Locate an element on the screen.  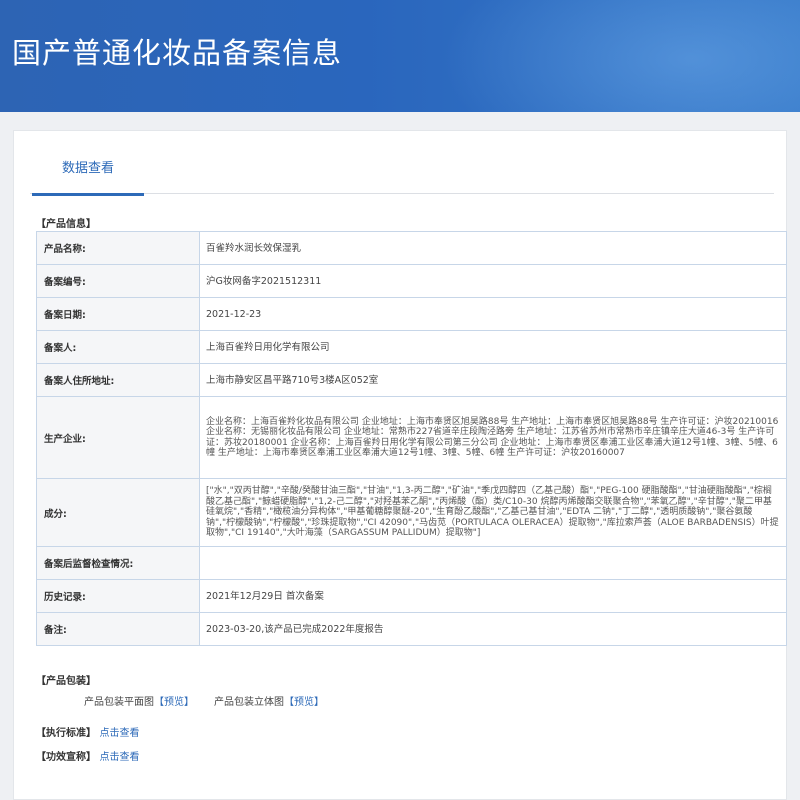
section-title-packaging: 【产品包装】 is located at coordinates (66, 681).